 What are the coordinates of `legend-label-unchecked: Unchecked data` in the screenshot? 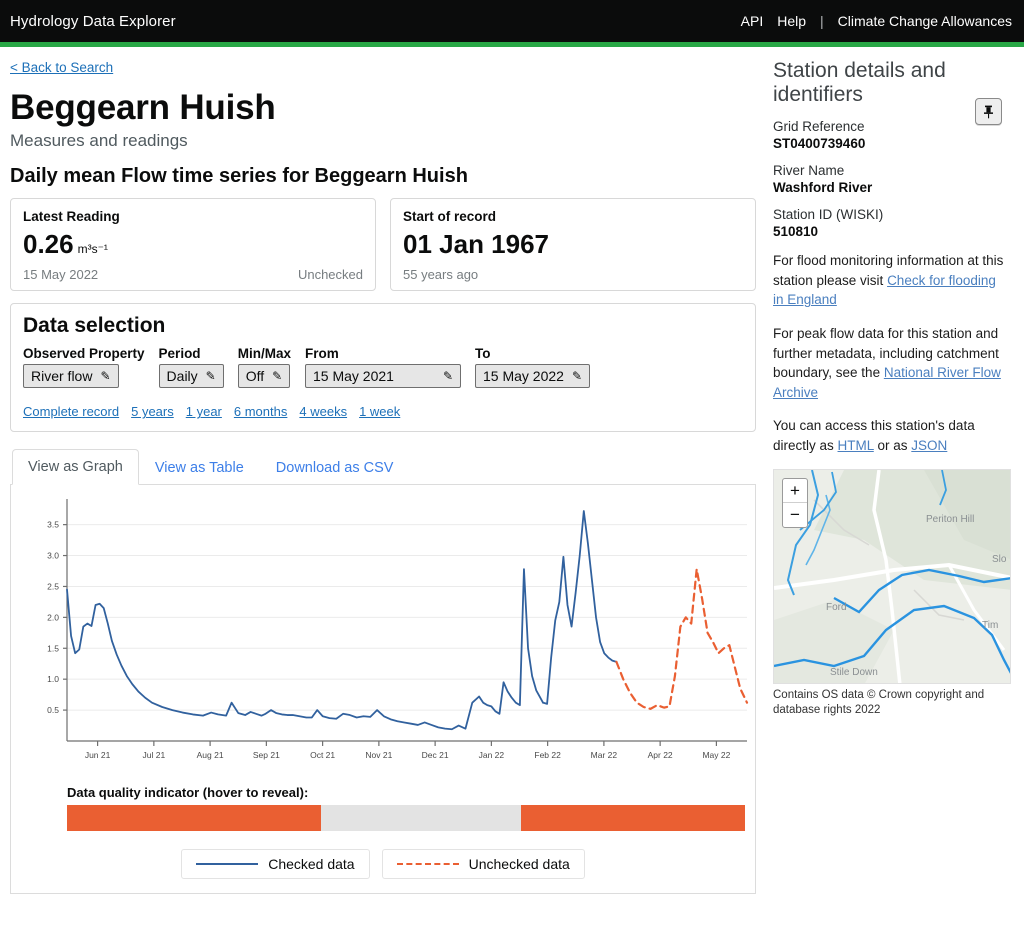 It's located at (519, 864).